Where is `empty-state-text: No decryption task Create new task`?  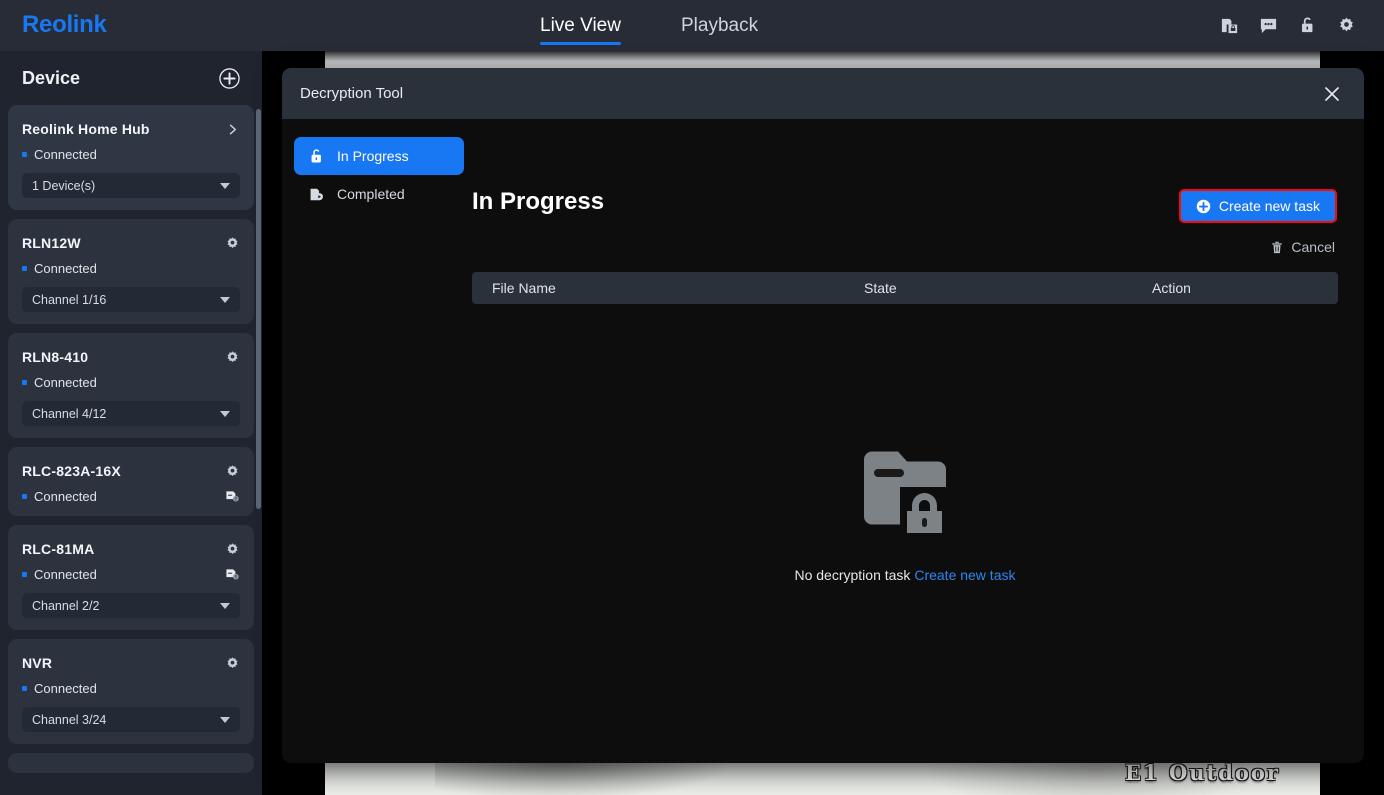 empty-state-text: No decryption task Create new task is located at coordinates (904, 575).